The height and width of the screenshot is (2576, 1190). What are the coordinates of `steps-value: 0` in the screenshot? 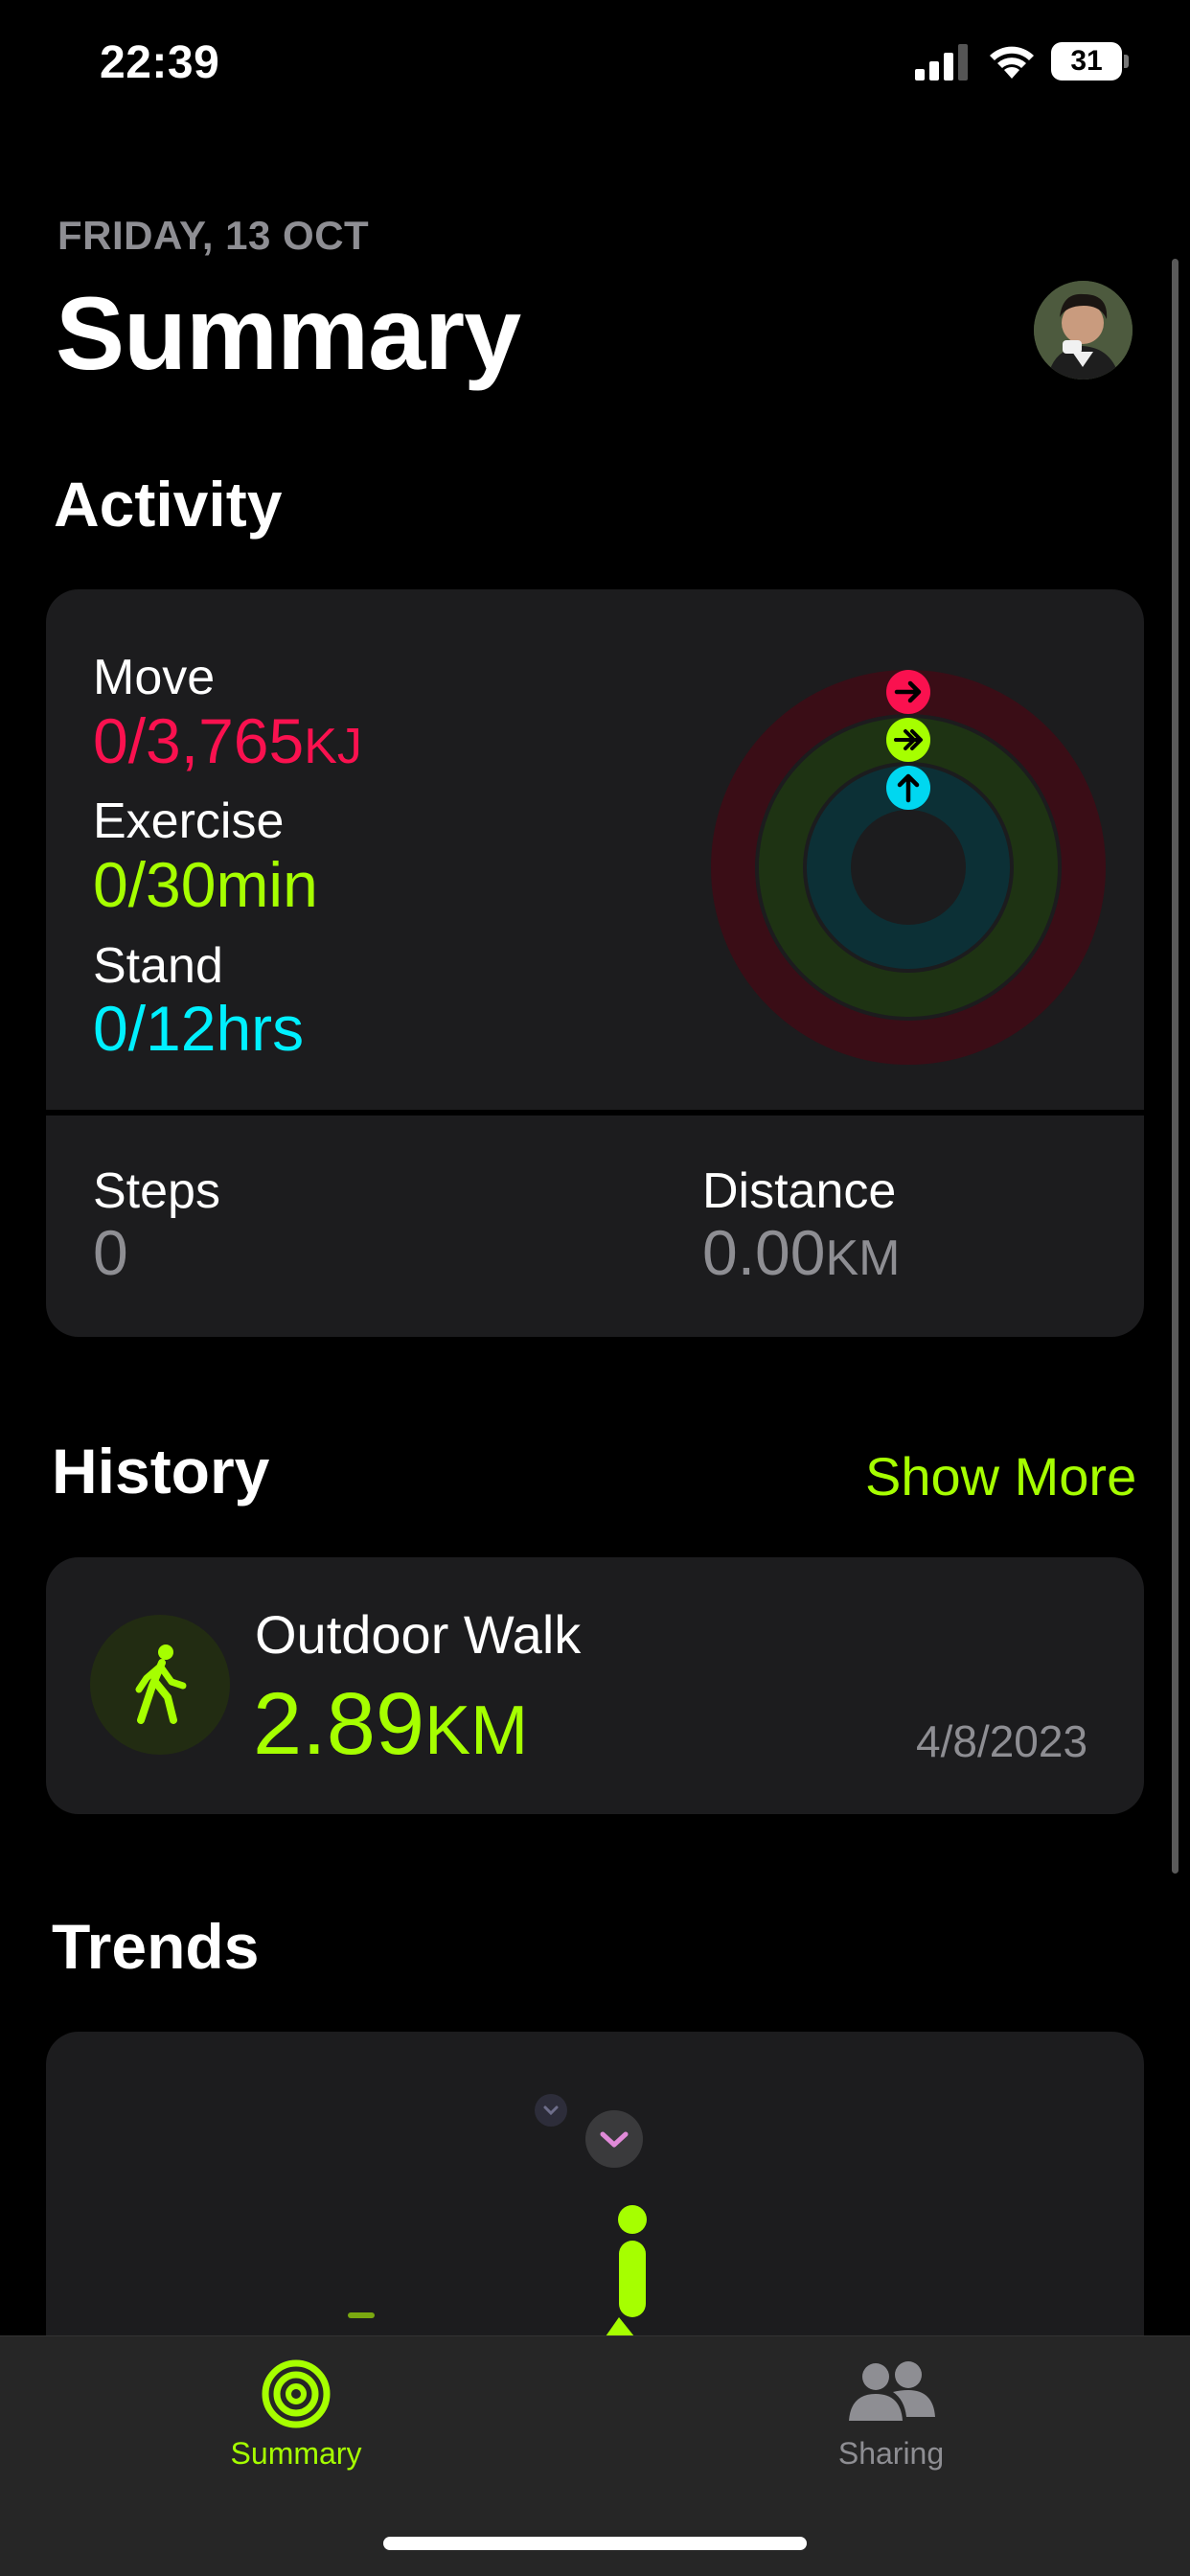 It's located at (111, 1252).